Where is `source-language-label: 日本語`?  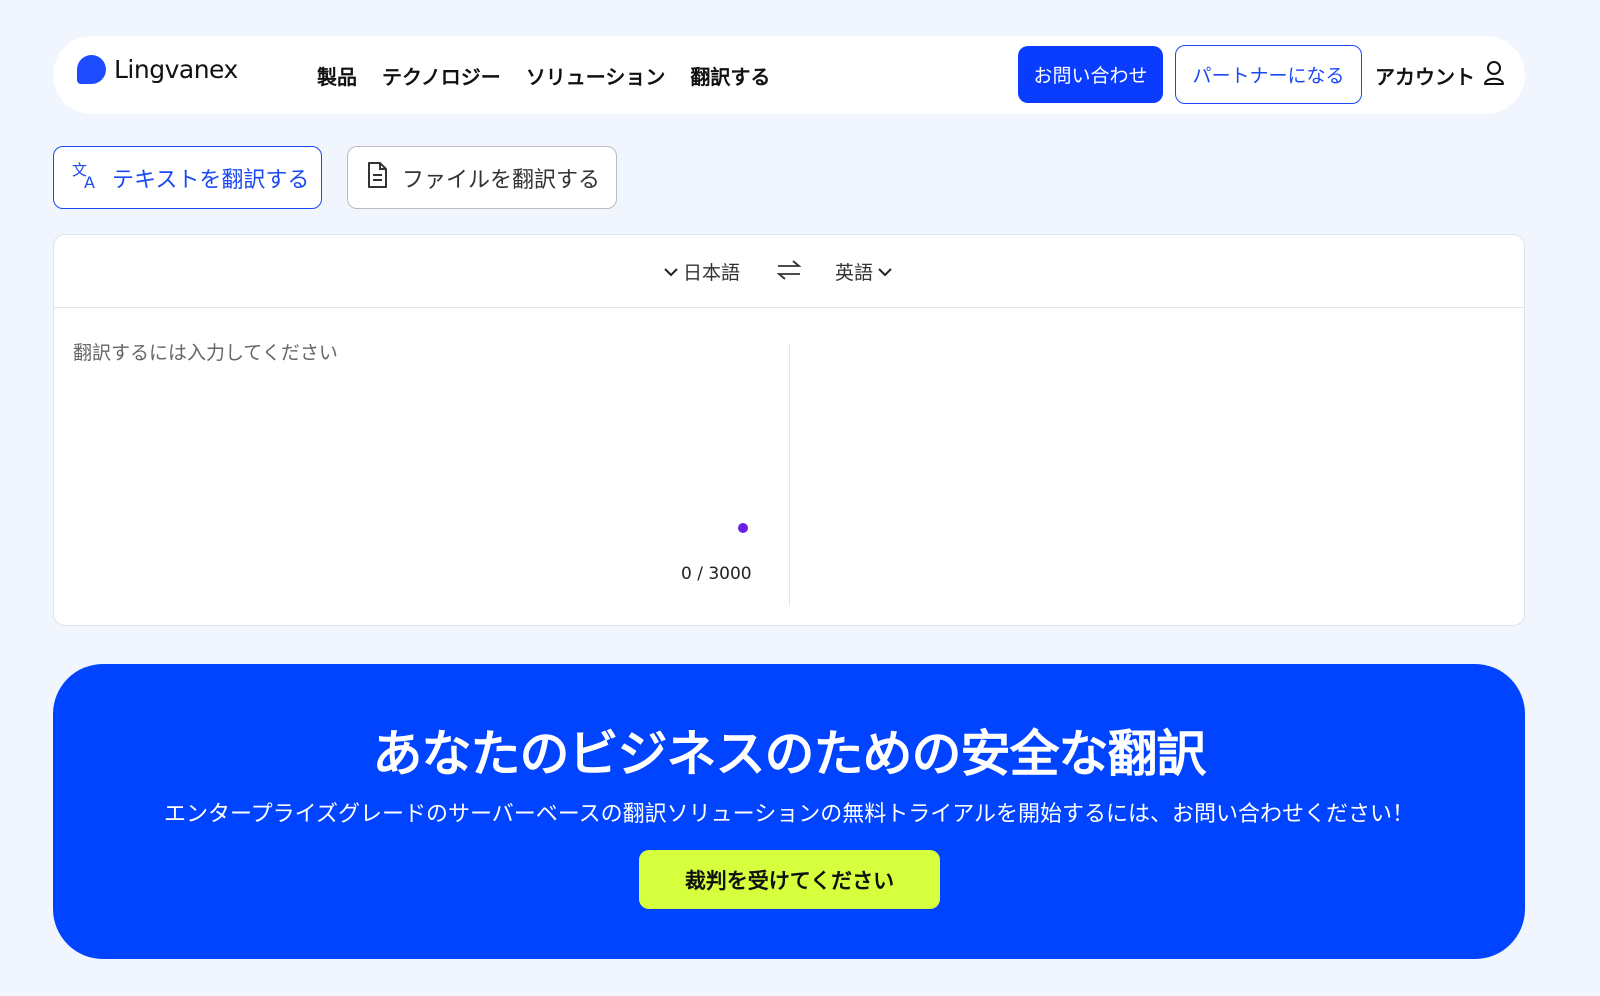 source-language-label: 日本語 is located at coordinates (712, 273).